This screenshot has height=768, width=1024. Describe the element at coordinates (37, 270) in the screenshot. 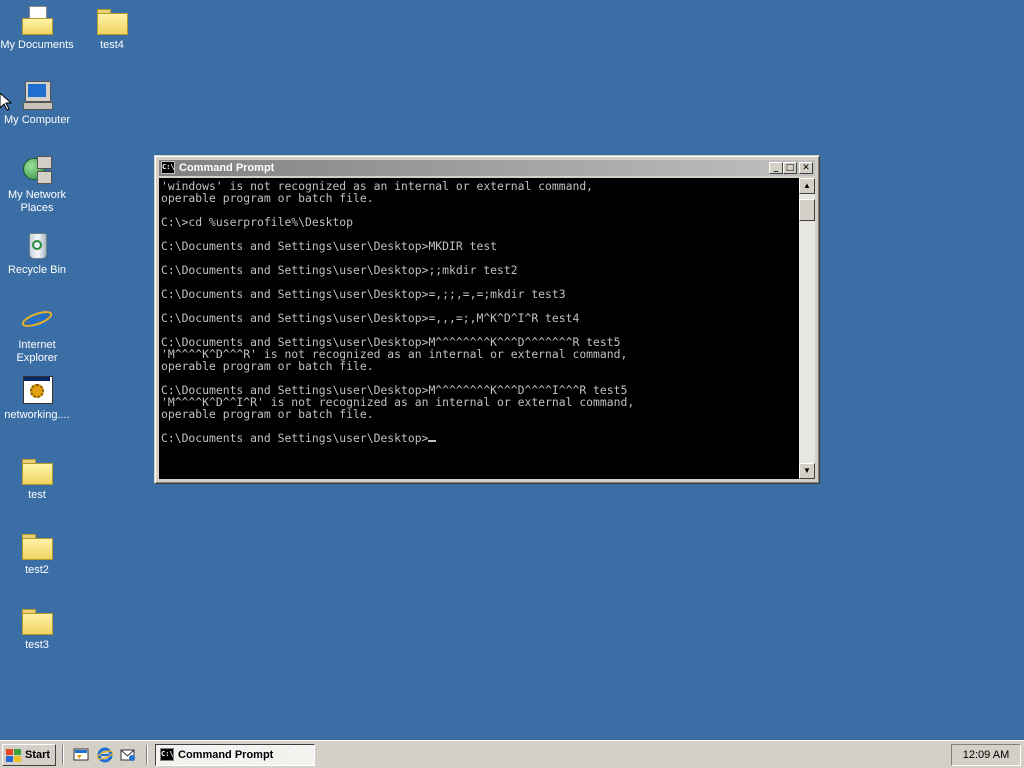

I see `desktop-icon-label: Recycle Bin` at that location.